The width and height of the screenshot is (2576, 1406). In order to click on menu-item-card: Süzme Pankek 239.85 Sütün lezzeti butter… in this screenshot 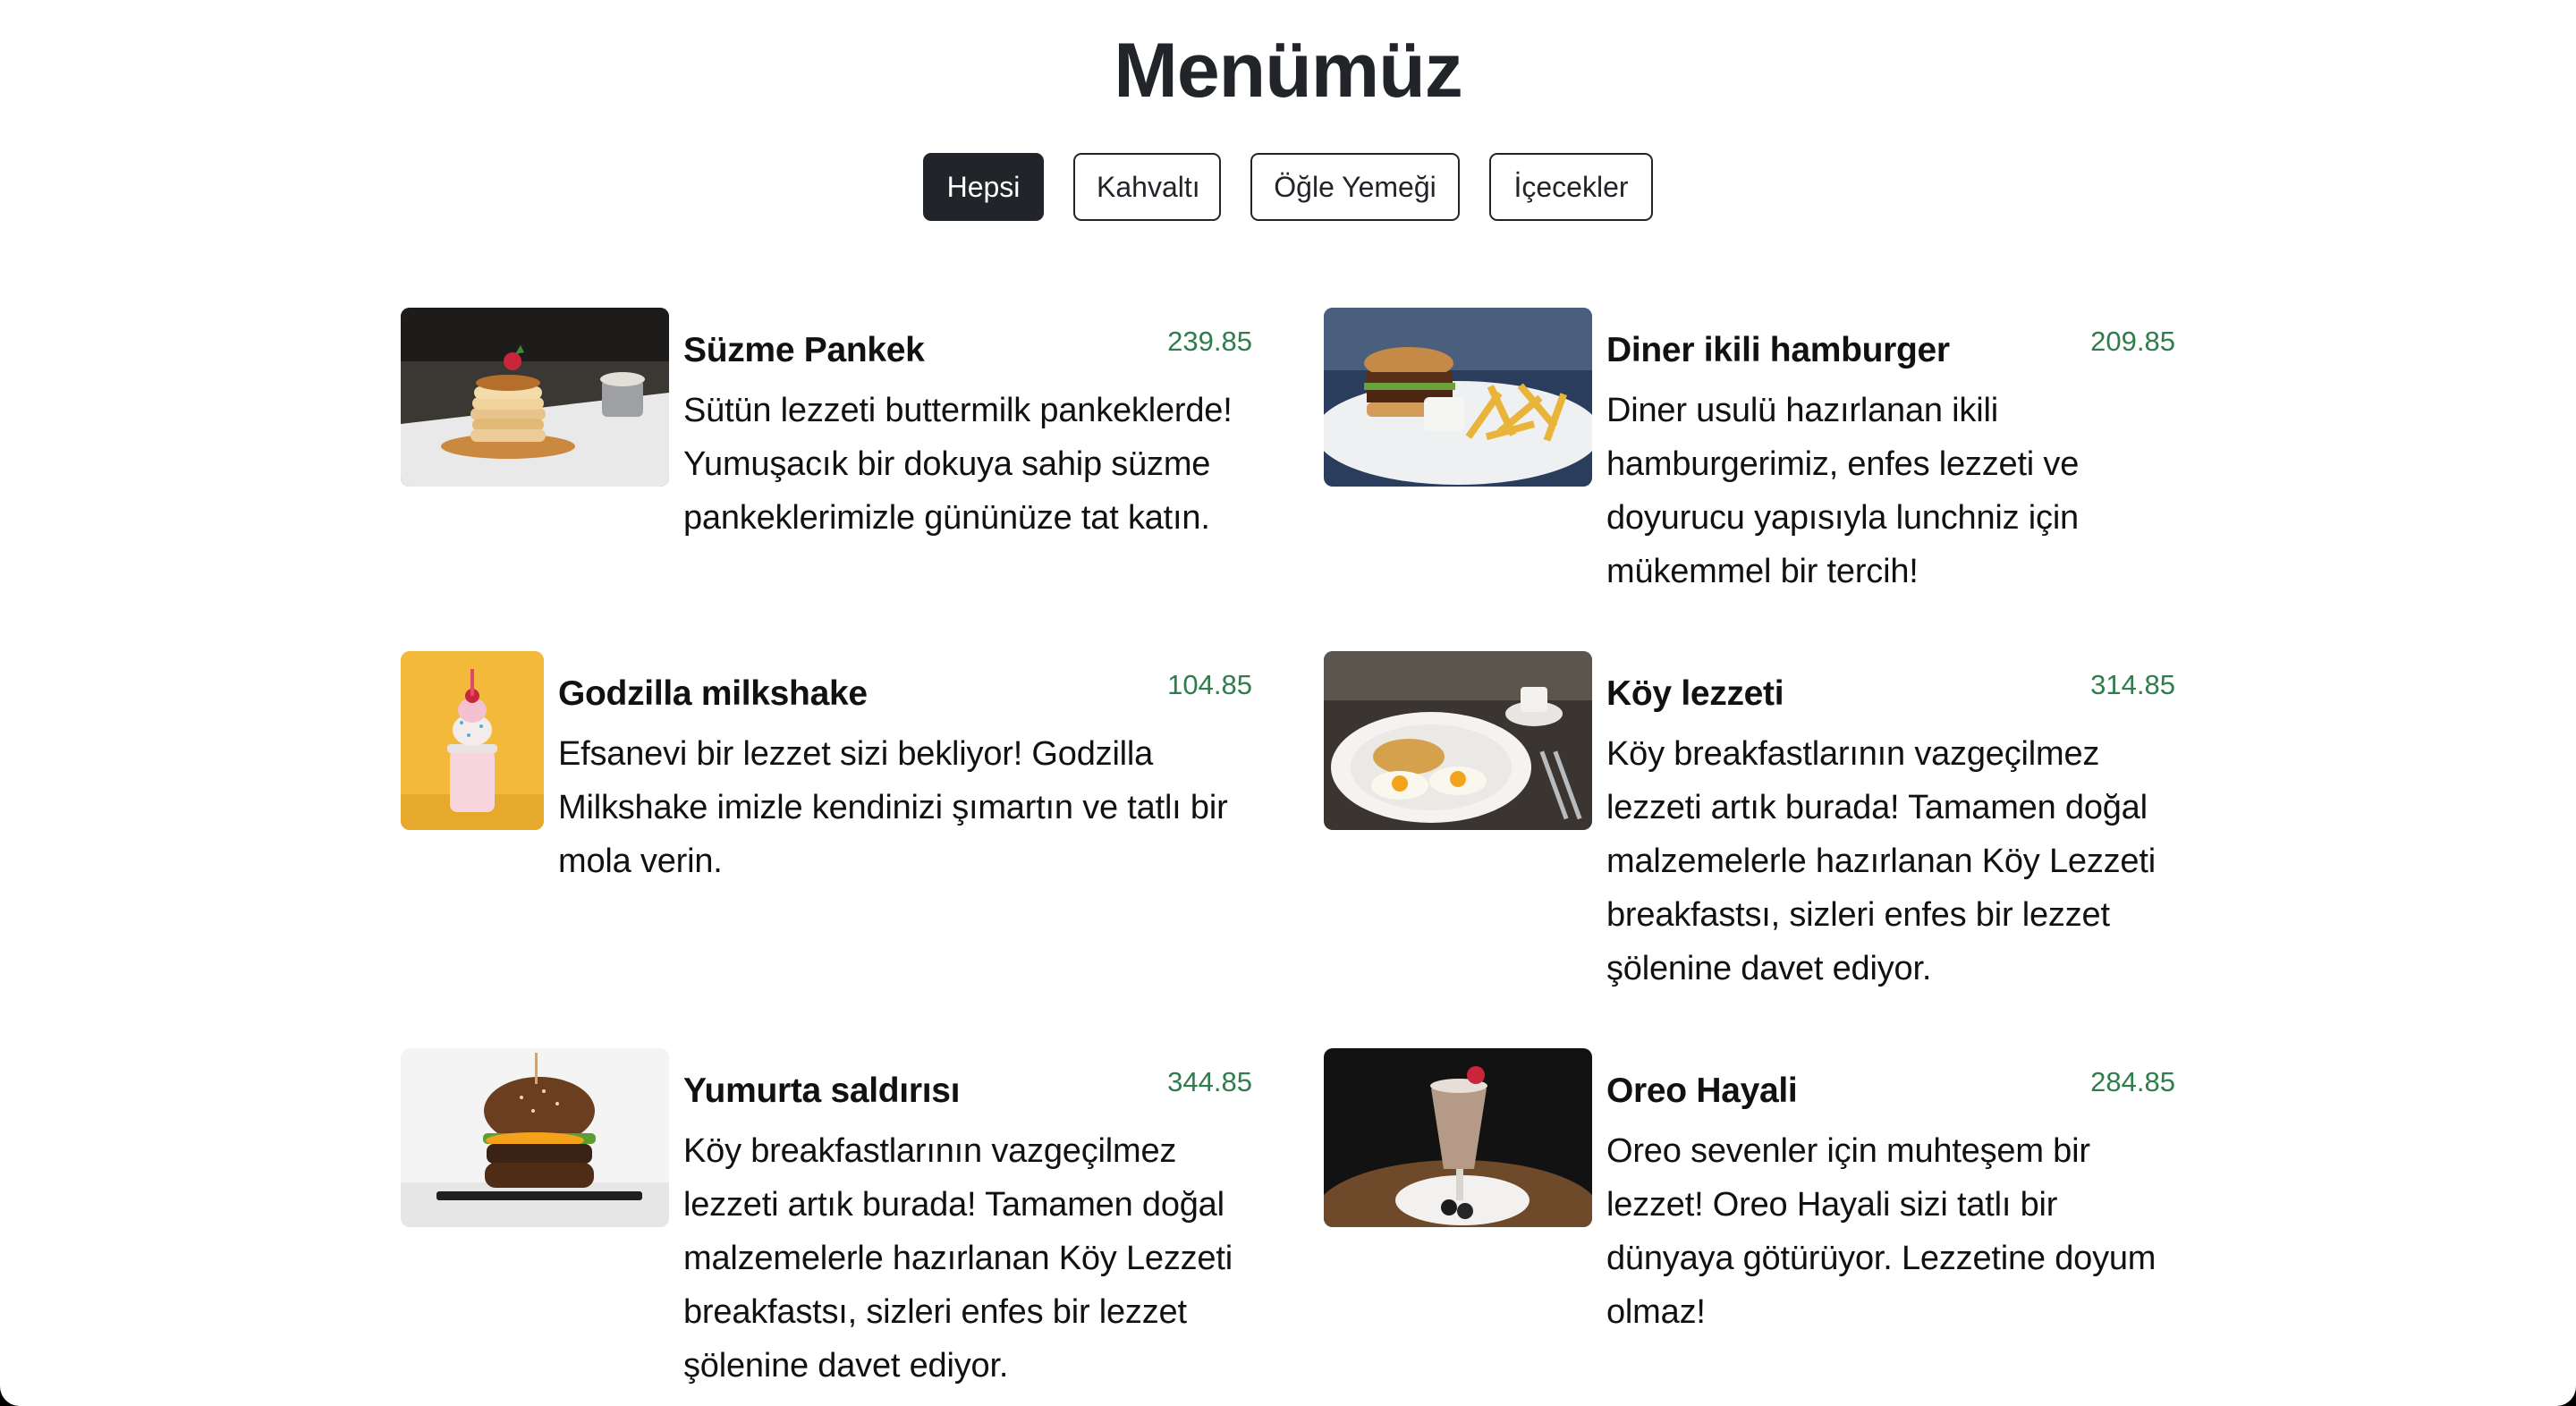, I will do `click(826, 460)`.